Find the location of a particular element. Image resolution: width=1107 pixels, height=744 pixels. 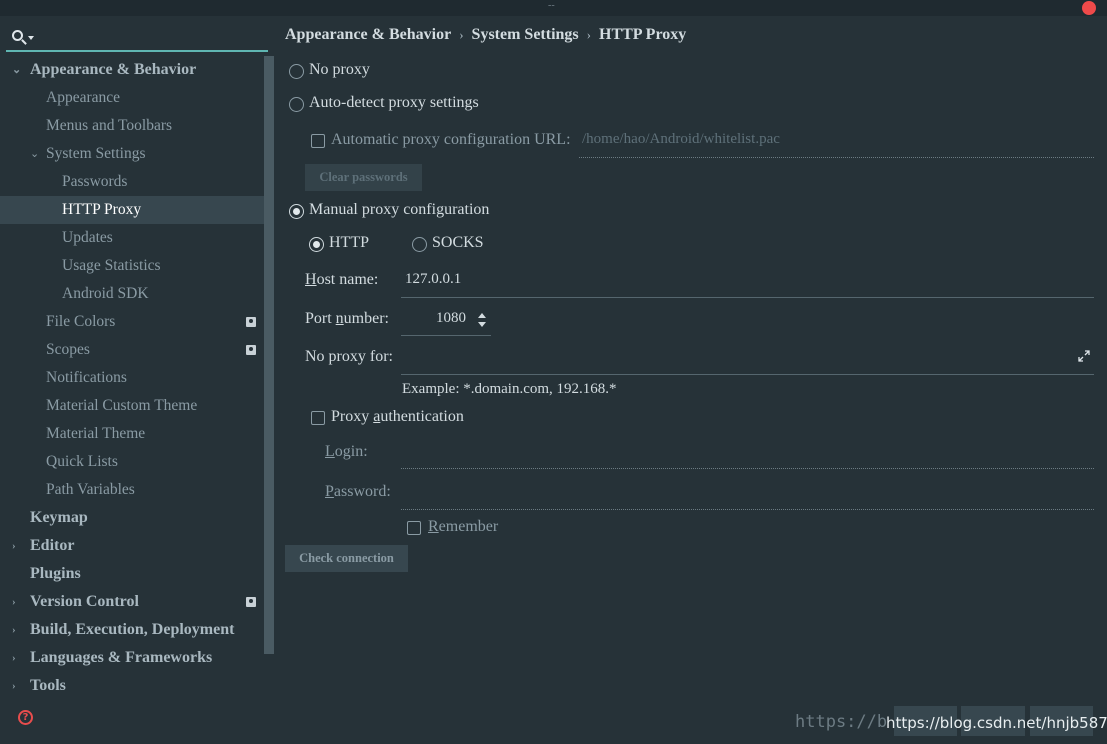

clear-passwords-button: Clear passwords is located at coordinates (363, 177).